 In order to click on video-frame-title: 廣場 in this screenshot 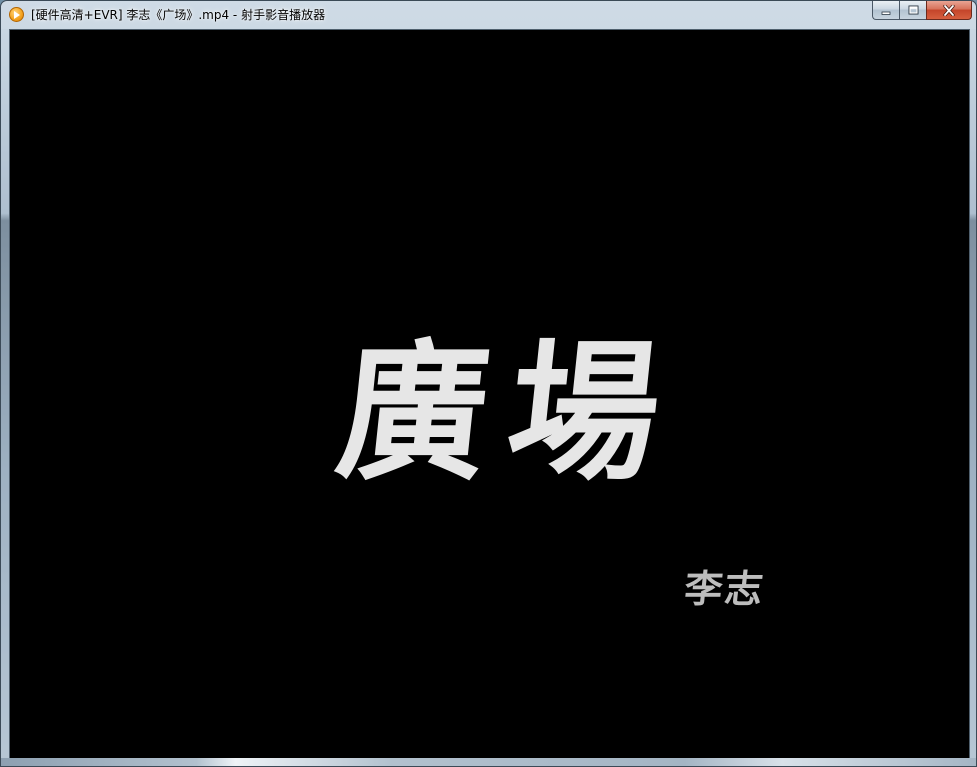, I will do `click(508, 413)`.